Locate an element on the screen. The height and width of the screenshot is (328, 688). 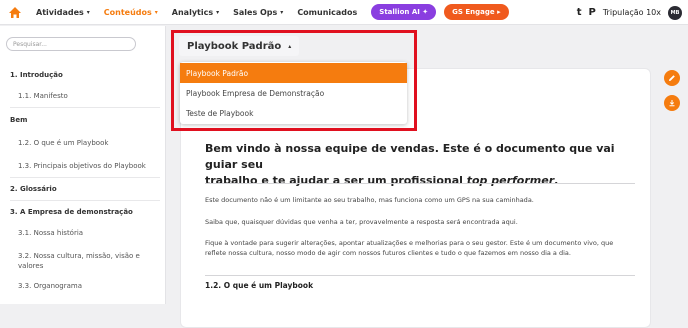
toc-item: valores is located at coordinates (30, 266).